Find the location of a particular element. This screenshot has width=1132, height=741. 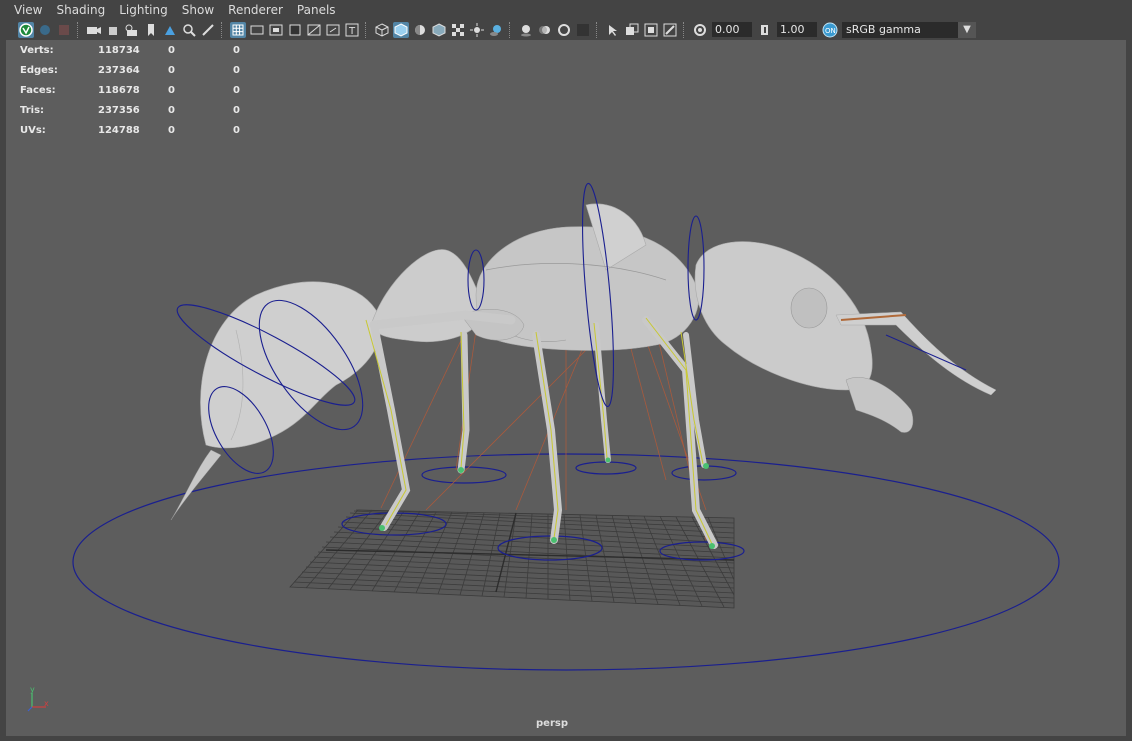

wireframe-on-shaded-icon is located at coordinates (420, 30).